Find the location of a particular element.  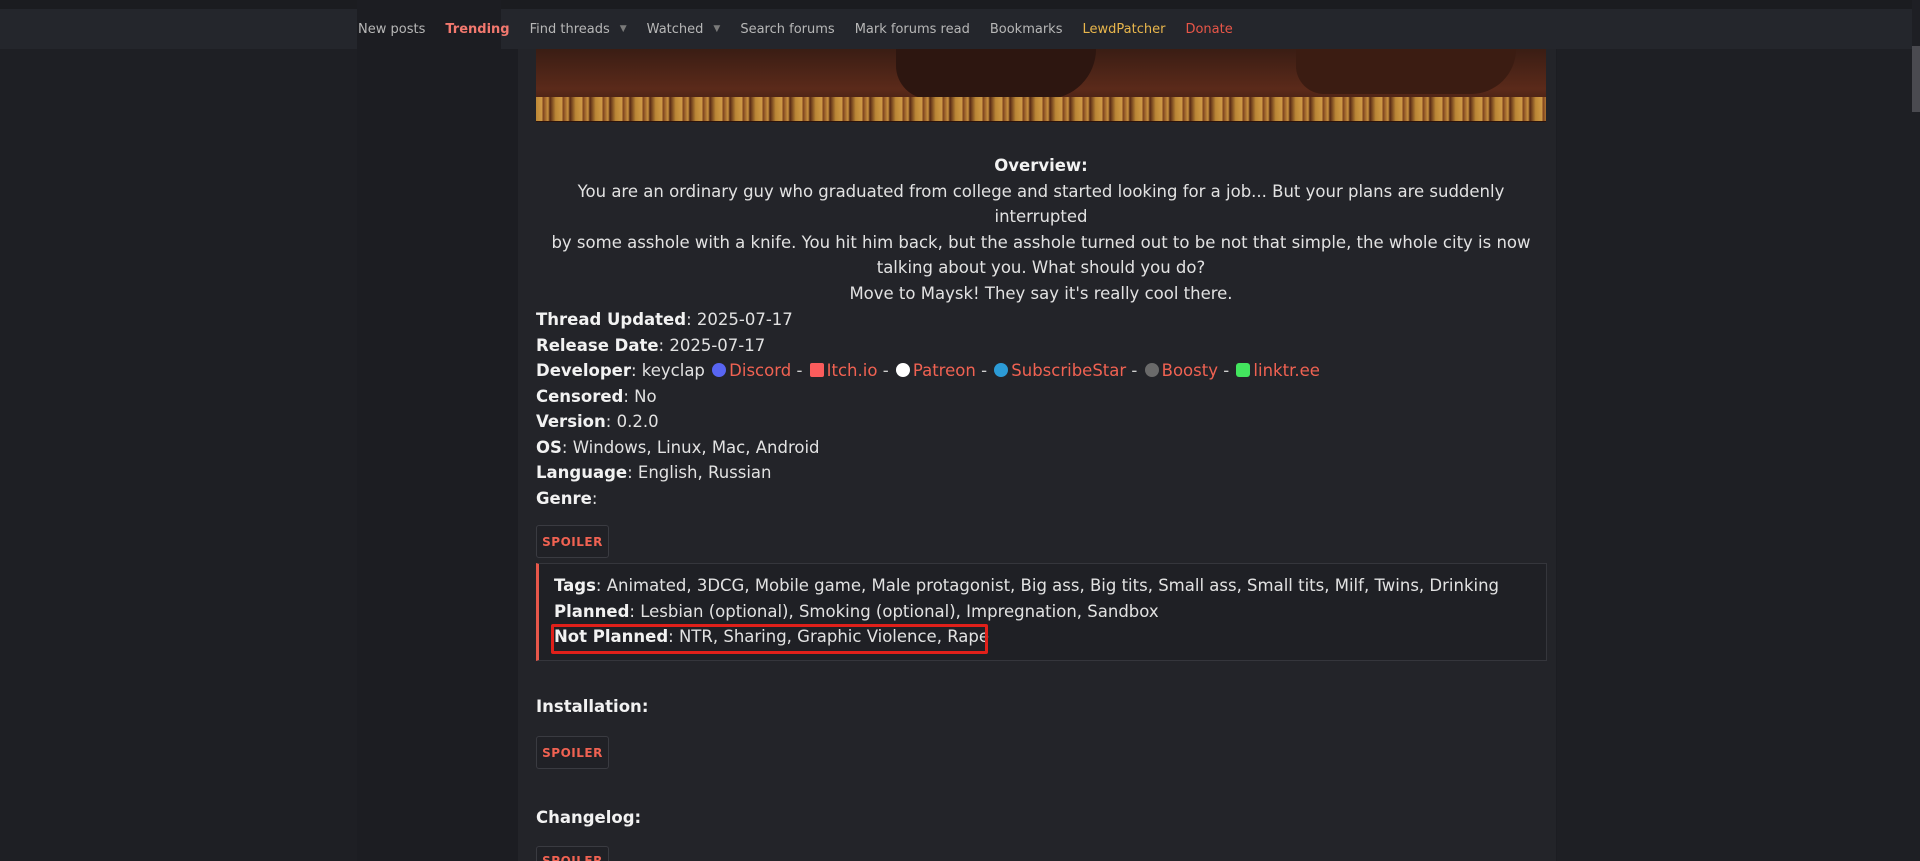

field-label: Language is located at coordinates (582, 472).